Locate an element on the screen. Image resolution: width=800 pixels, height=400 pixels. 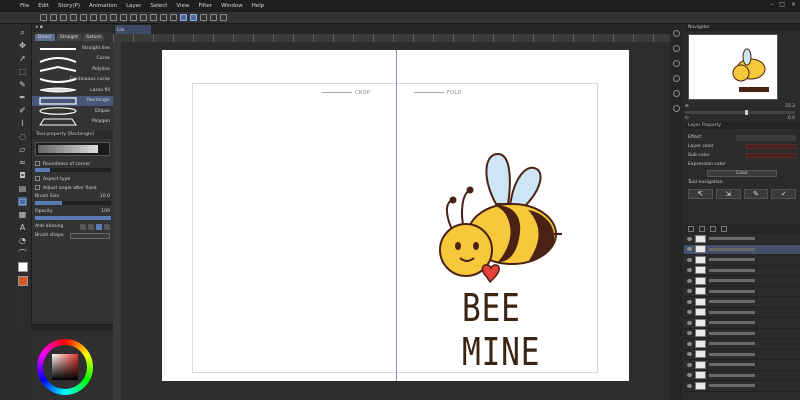
aspect-row: Aspect type is located at coordinates (72, 178).